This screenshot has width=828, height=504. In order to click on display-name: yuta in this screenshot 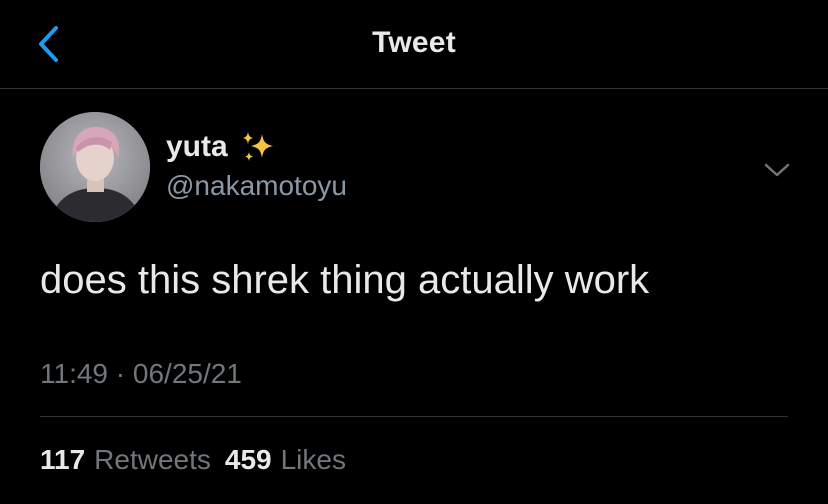, I will do `click(197, 146)`.